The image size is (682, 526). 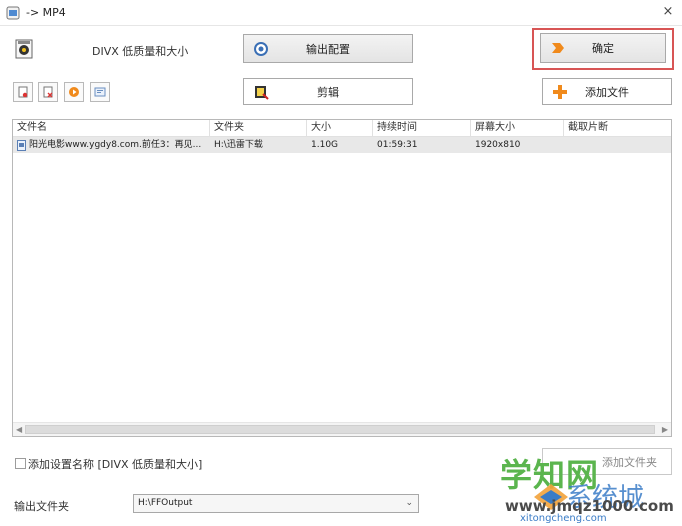 I want to click on scroll-left-icon: ◀, so click(x=19, y=429).